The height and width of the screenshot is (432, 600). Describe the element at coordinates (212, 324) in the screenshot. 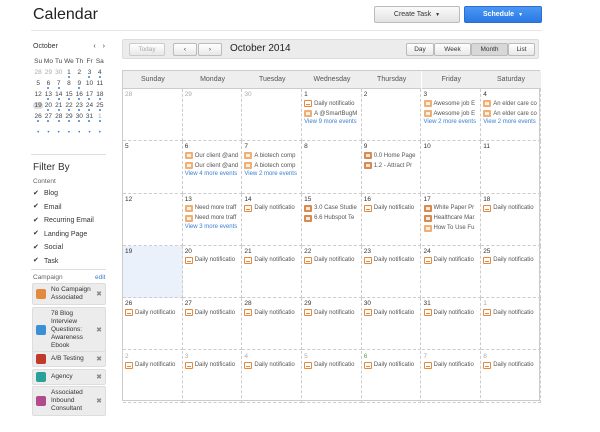

I see `day-cell: 27 Daily notificatio` at that location.